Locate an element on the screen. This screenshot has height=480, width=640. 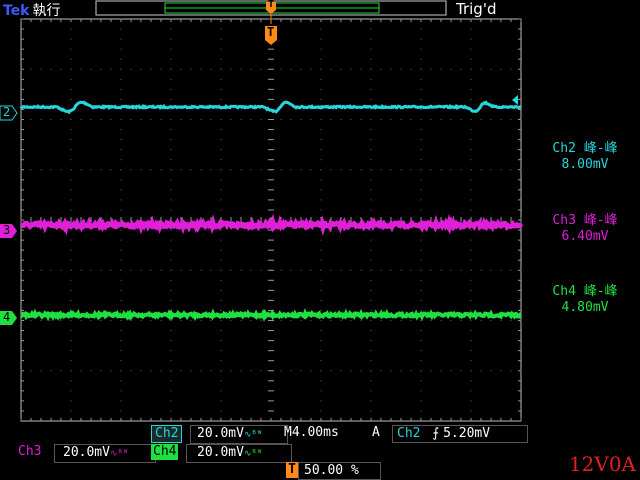
ch4-scale: 20.0mV is located at coordinates (220, 452).